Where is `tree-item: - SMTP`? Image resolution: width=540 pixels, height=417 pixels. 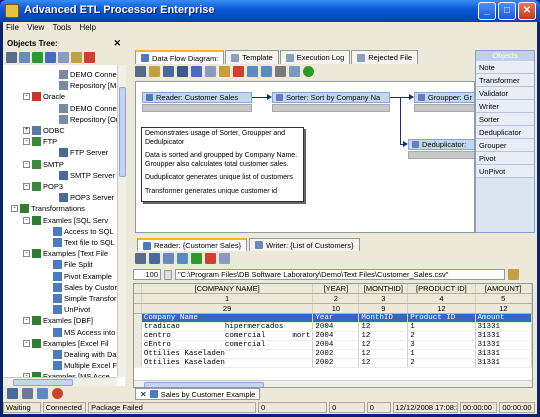
tree-item: - SMTP is located at coordinates (43, 164).